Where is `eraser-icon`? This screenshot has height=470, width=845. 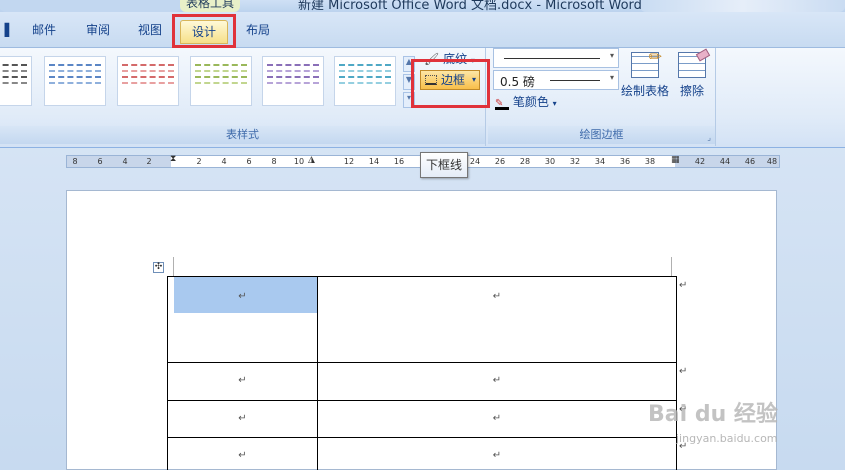
eraser-icon is located at coordinates (694, 63).